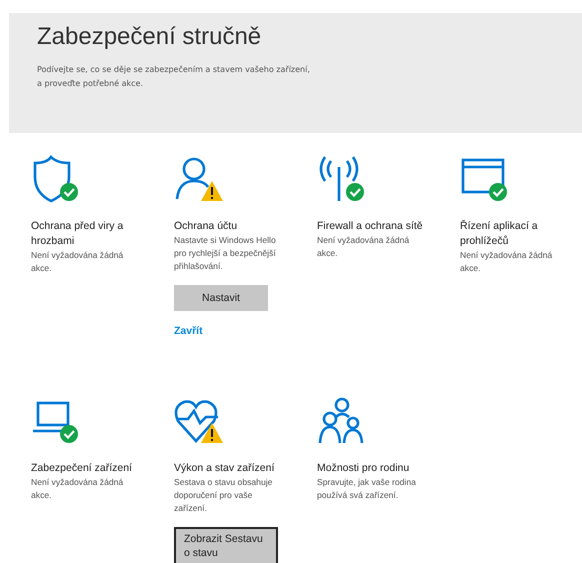  What do you see at coordinates (206, 226) in the screenshot?
I see `tile-title: Ochrana účtu` at bounding box center [206, 226].